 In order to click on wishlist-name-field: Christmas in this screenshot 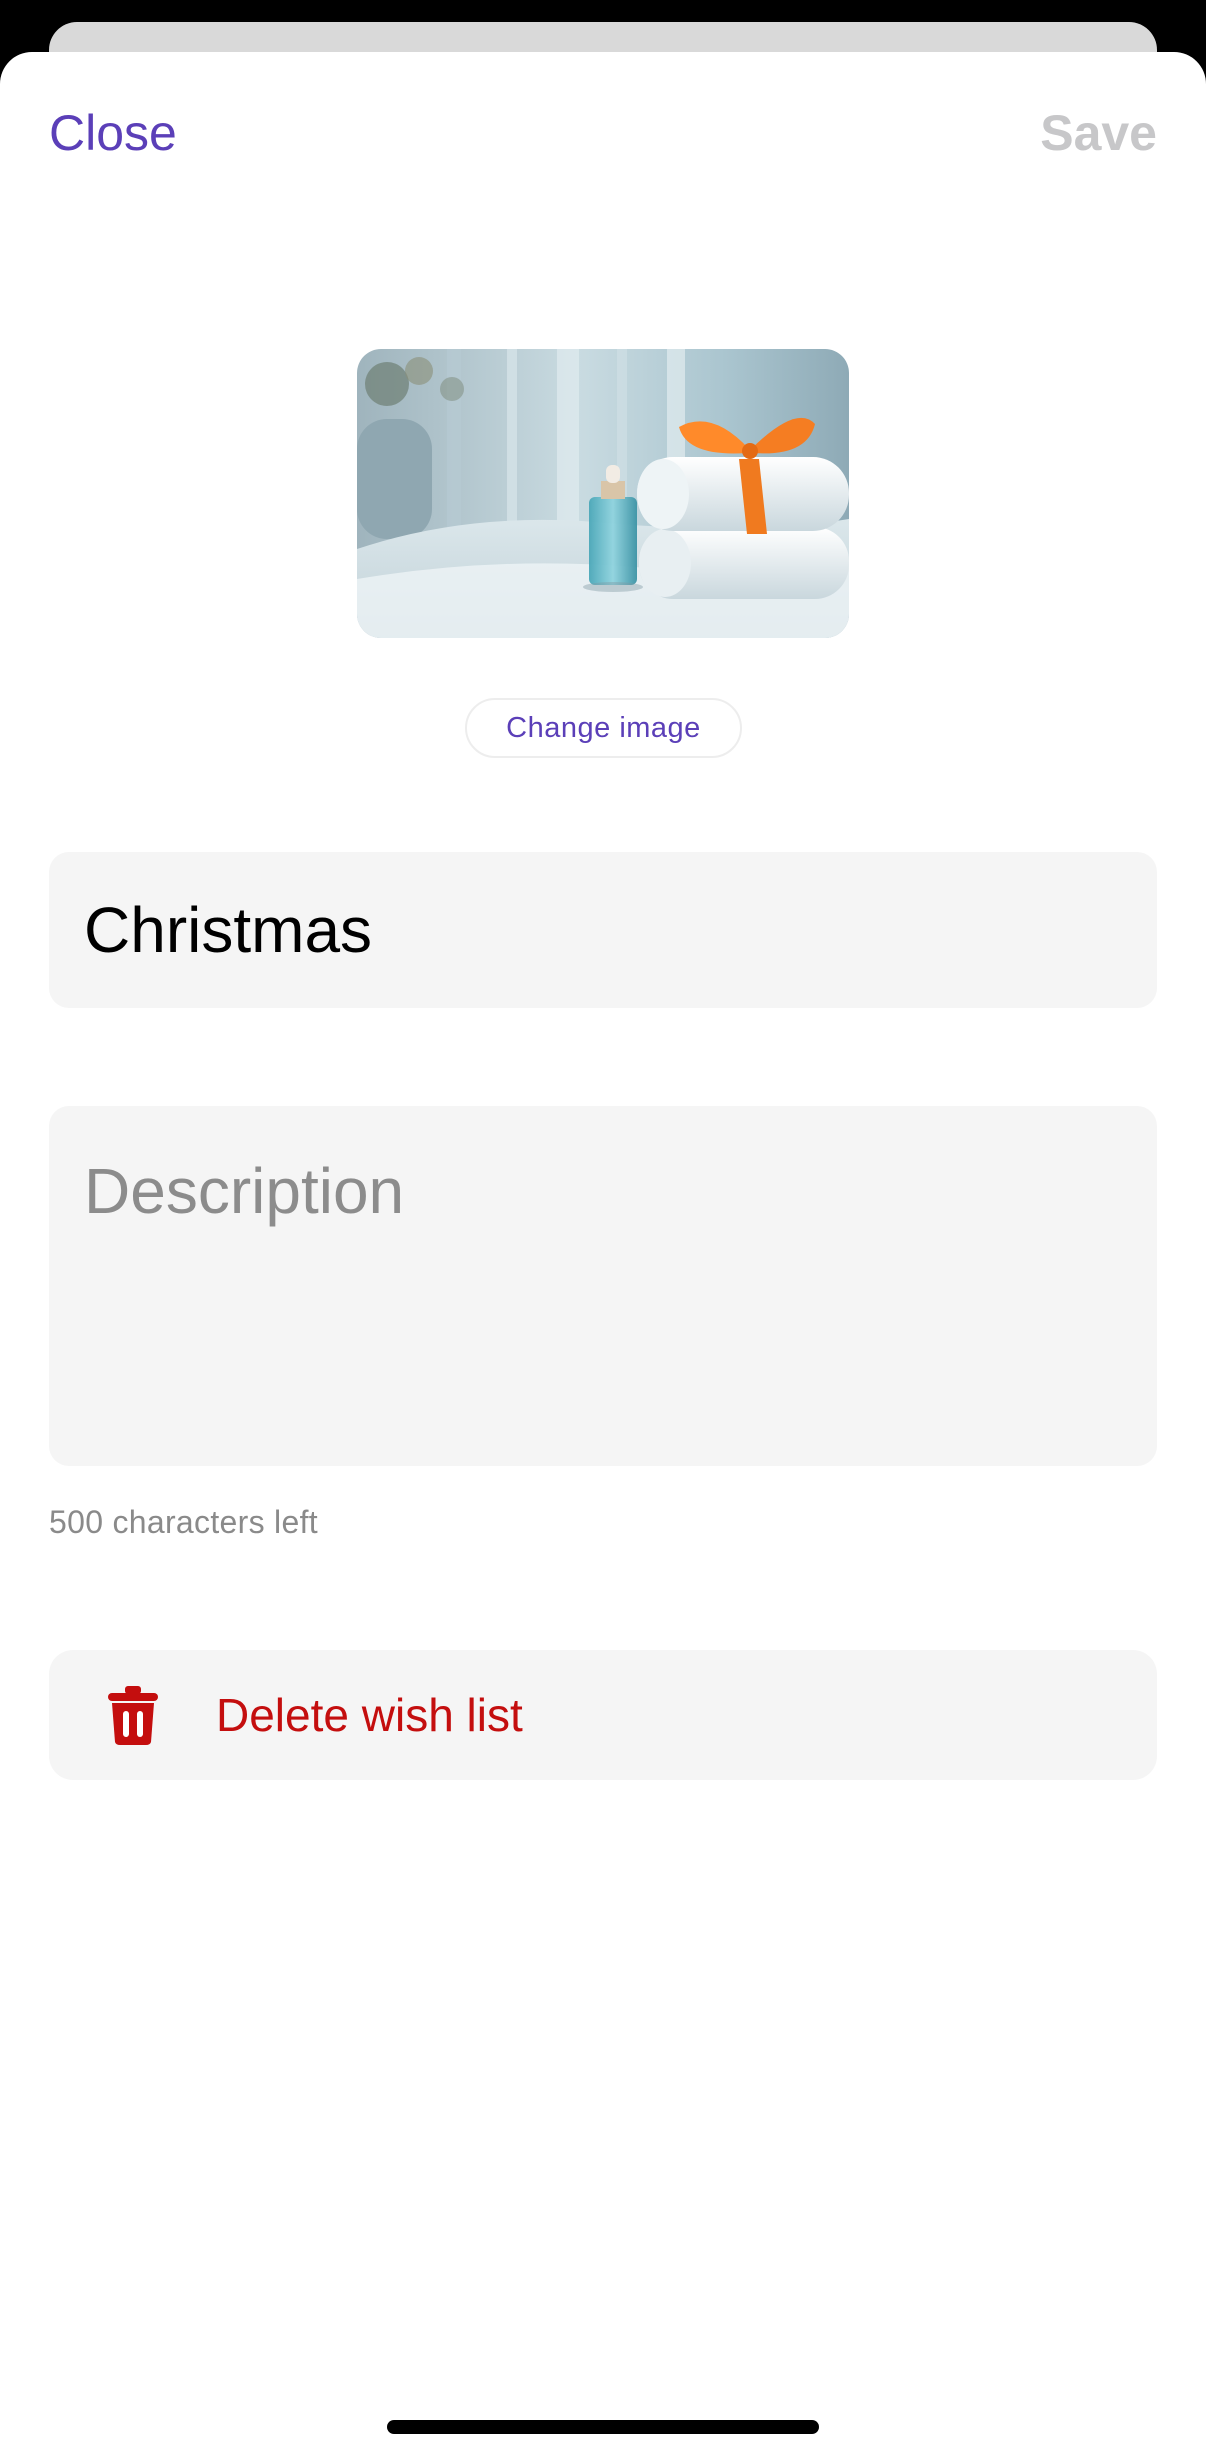, I will do `click(603, 930)`.